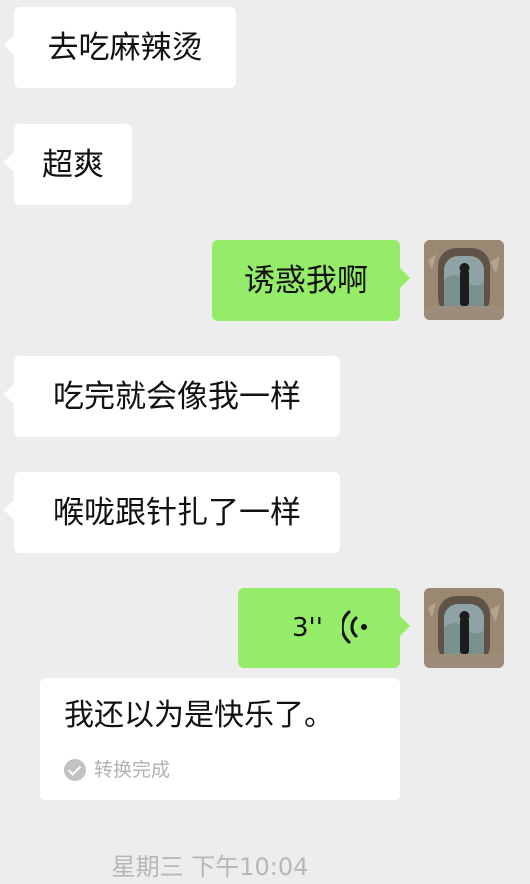 The width and height of the screenshot is (530, 884). What do you see at coordinates (132, 770) in the screenshot?
I see `transcript-status-label: 转换完成` at bounding box center [132, 770].